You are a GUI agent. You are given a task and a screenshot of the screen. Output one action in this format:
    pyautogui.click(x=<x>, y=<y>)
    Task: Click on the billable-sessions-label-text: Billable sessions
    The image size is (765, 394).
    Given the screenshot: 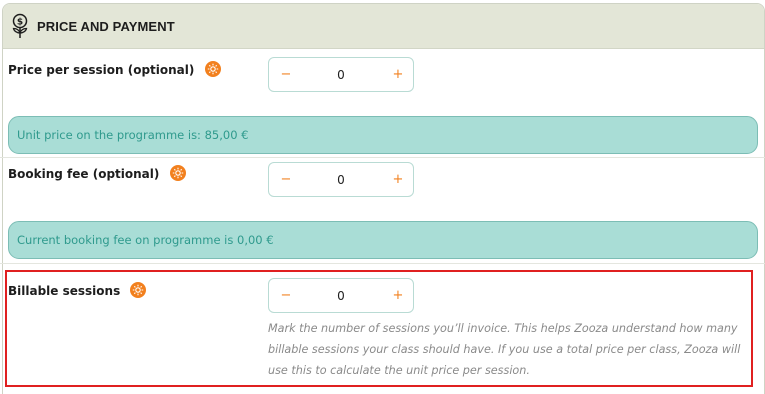 What is the action you would take?
    pyautogui.click(x=64, y=291)
    